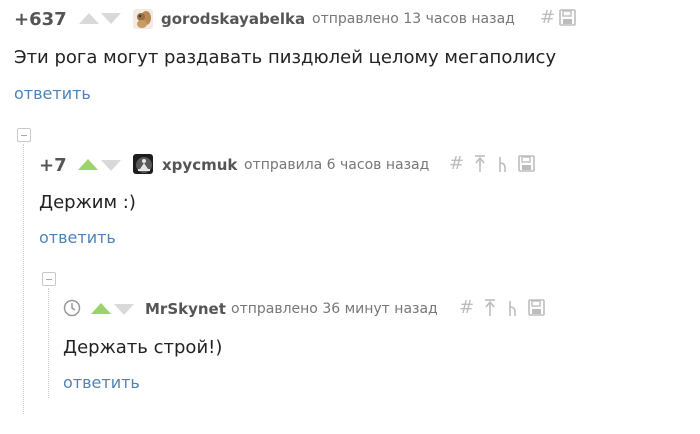  What do you see at coordinates (40, 19) in the screenshot?
I see `comment-rating: +637` at bounding box center [40, 19].